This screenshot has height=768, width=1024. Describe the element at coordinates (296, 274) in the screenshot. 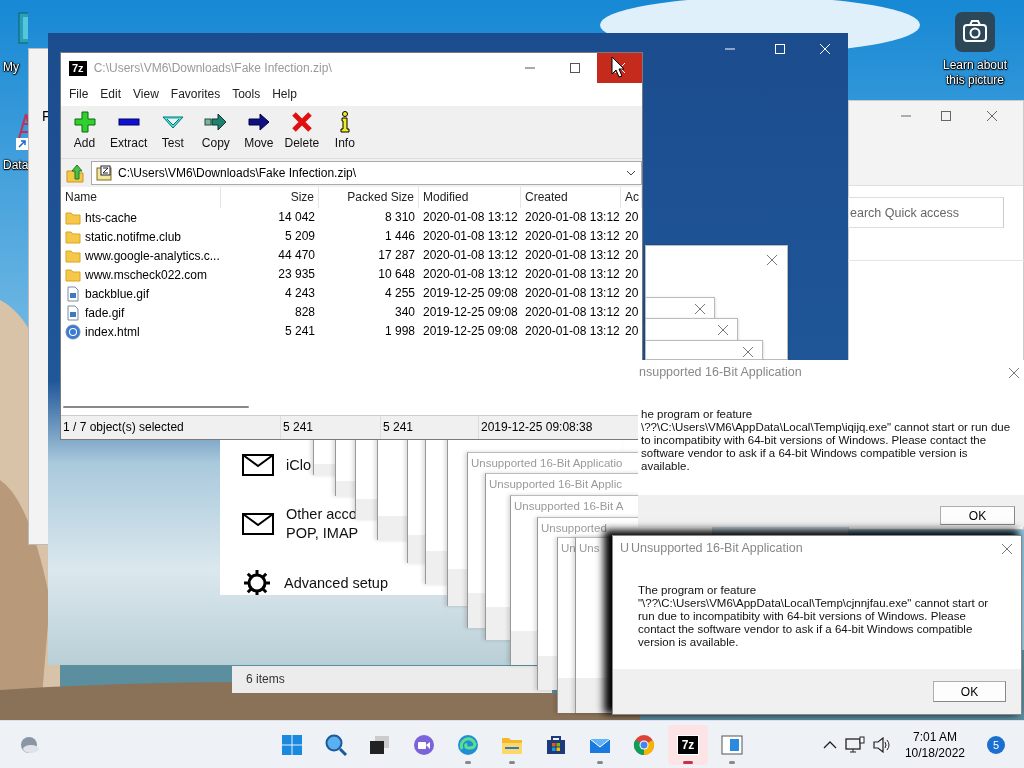

I see `table-cell-text: 23 935` at that location.